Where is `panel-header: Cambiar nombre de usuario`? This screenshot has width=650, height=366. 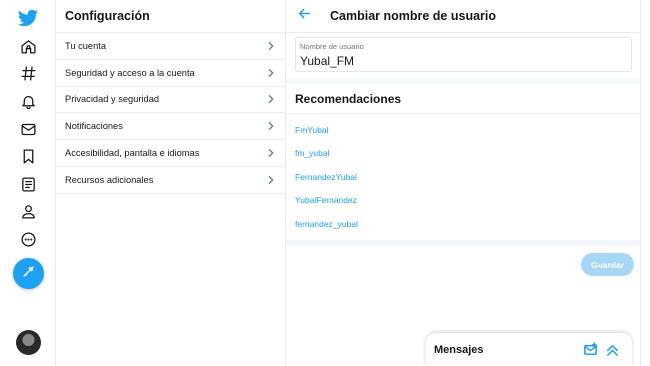 panel-header: Cambiar nombre de usuario is located at coordinates (463, 16).